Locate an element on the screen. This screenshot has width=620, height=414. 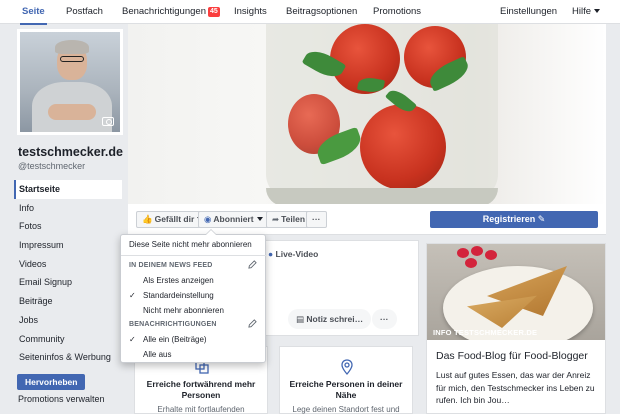
about-card-title: Das Food-Blog für Food-Blogger is located at coordinates (512, 356).